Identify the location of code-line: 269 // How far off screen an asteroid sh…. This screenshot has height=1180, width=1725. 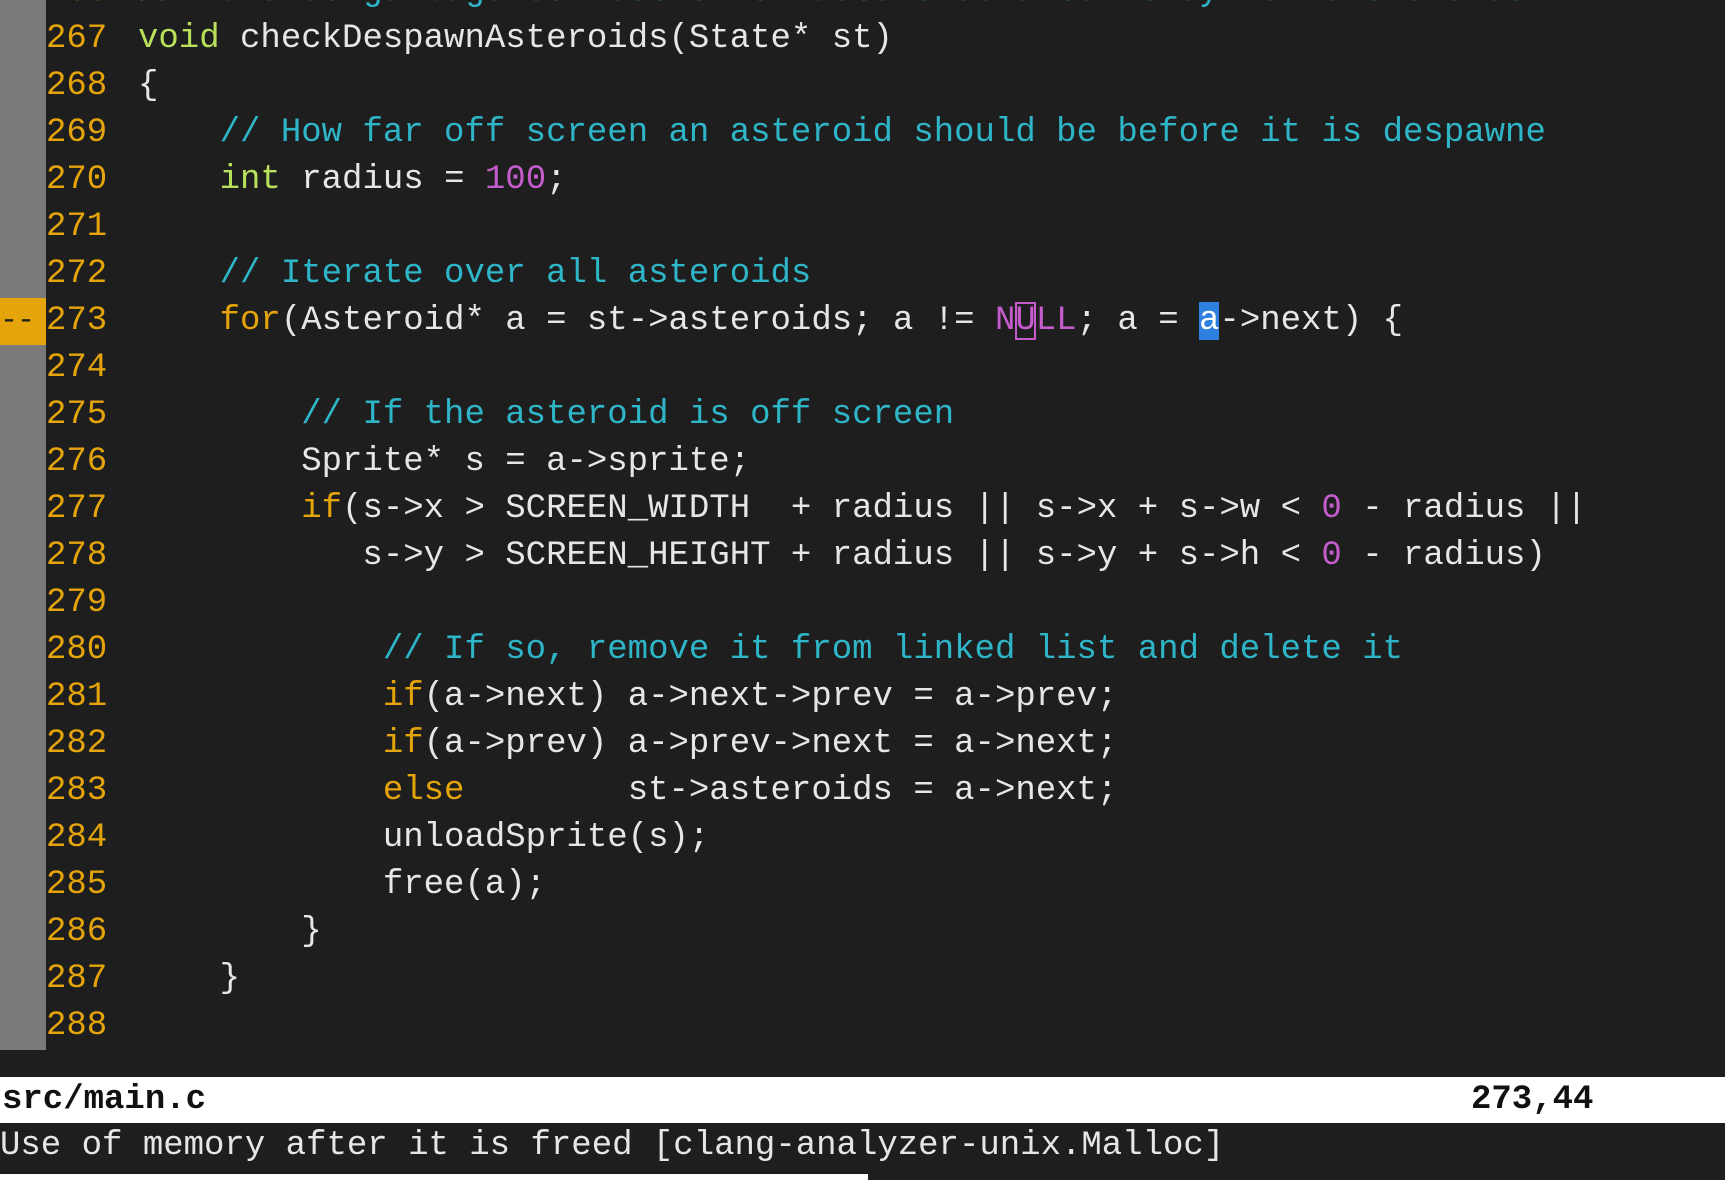
(862, 133).